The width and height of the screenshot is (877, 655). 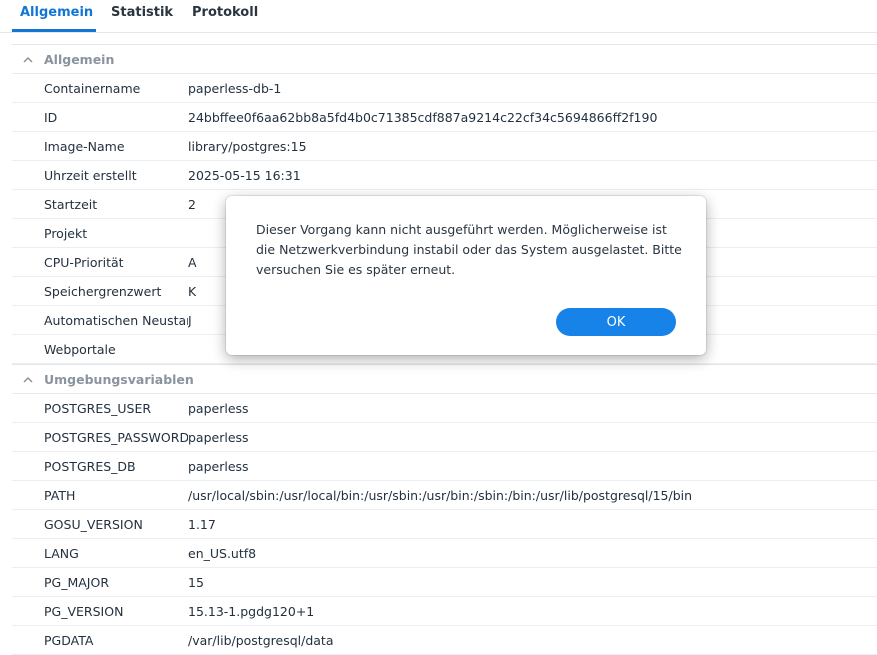 I want to click on row-key: LANG, so click(x=61, y=553).